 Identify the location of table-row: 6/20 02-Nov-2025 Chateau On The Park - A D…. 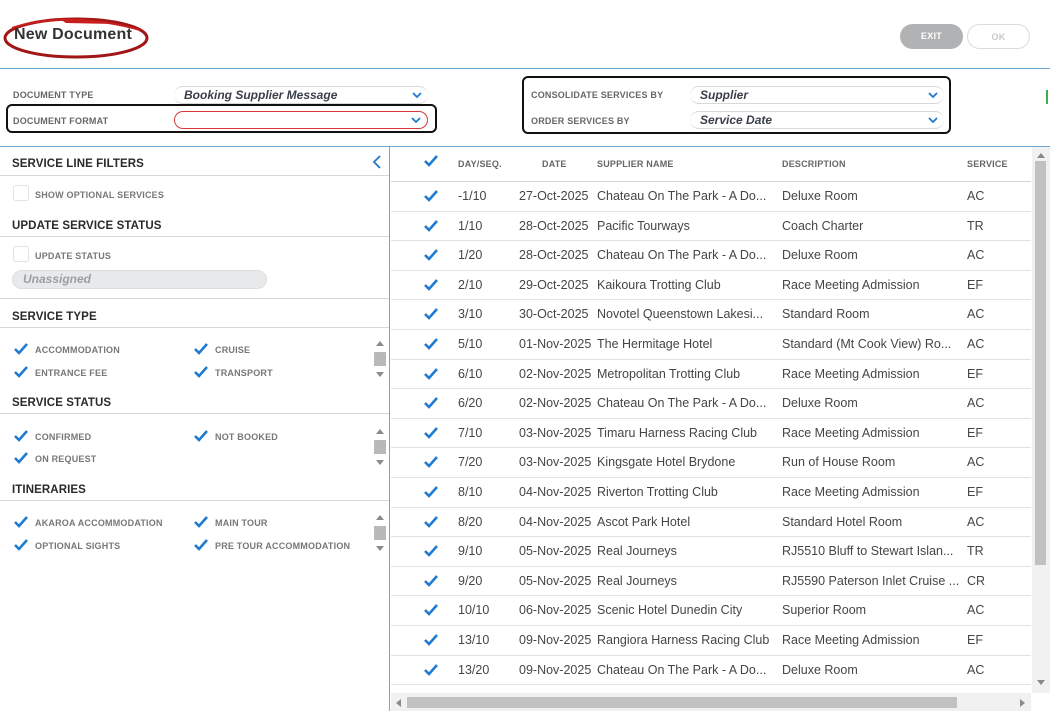
(711, 404).